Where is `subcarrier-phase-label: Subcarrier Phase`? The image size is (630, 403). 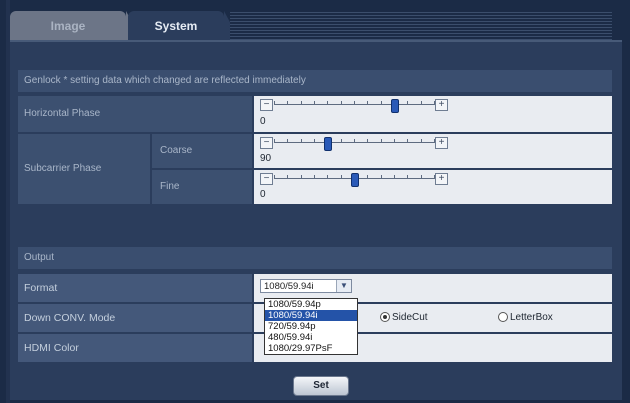
subcarrier-phase-label: Subcarrier Phase is located at coordinates (84, 169).